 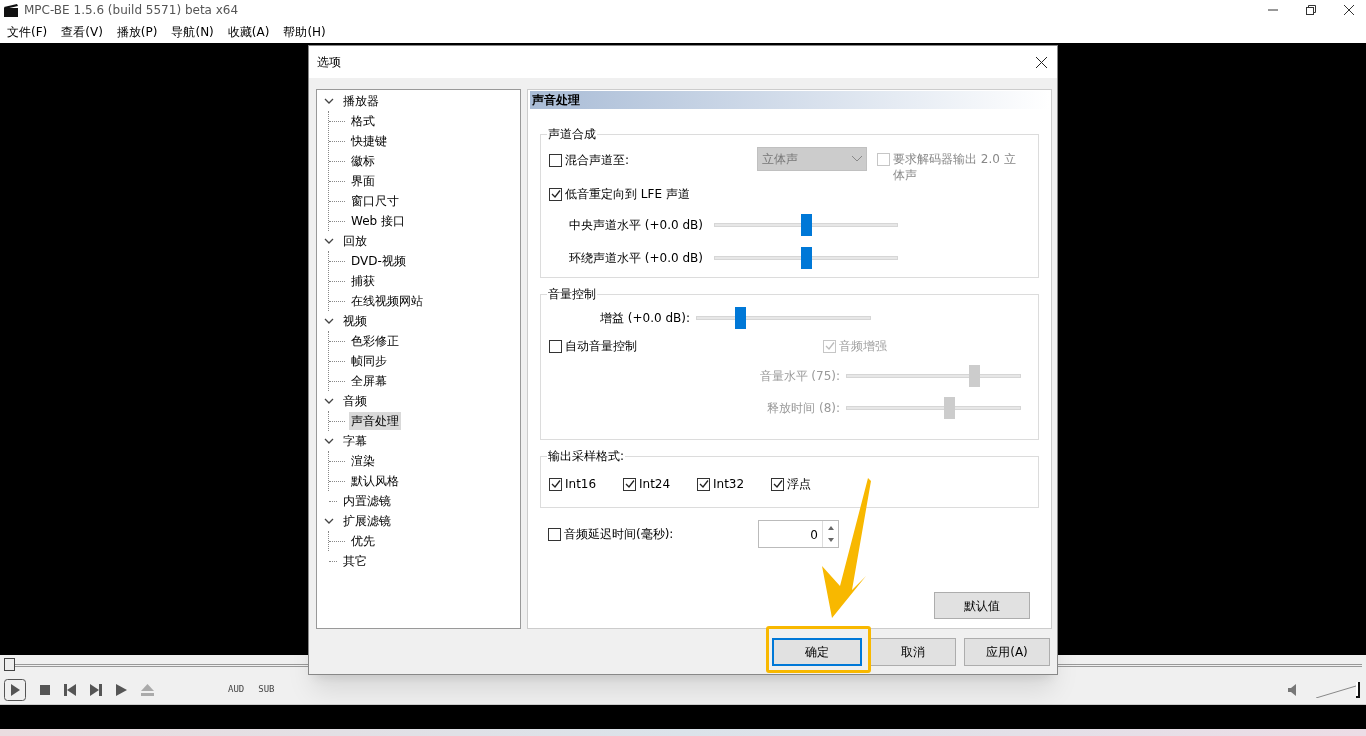 I want to click on previous-icon, so click(x=70, y=689).